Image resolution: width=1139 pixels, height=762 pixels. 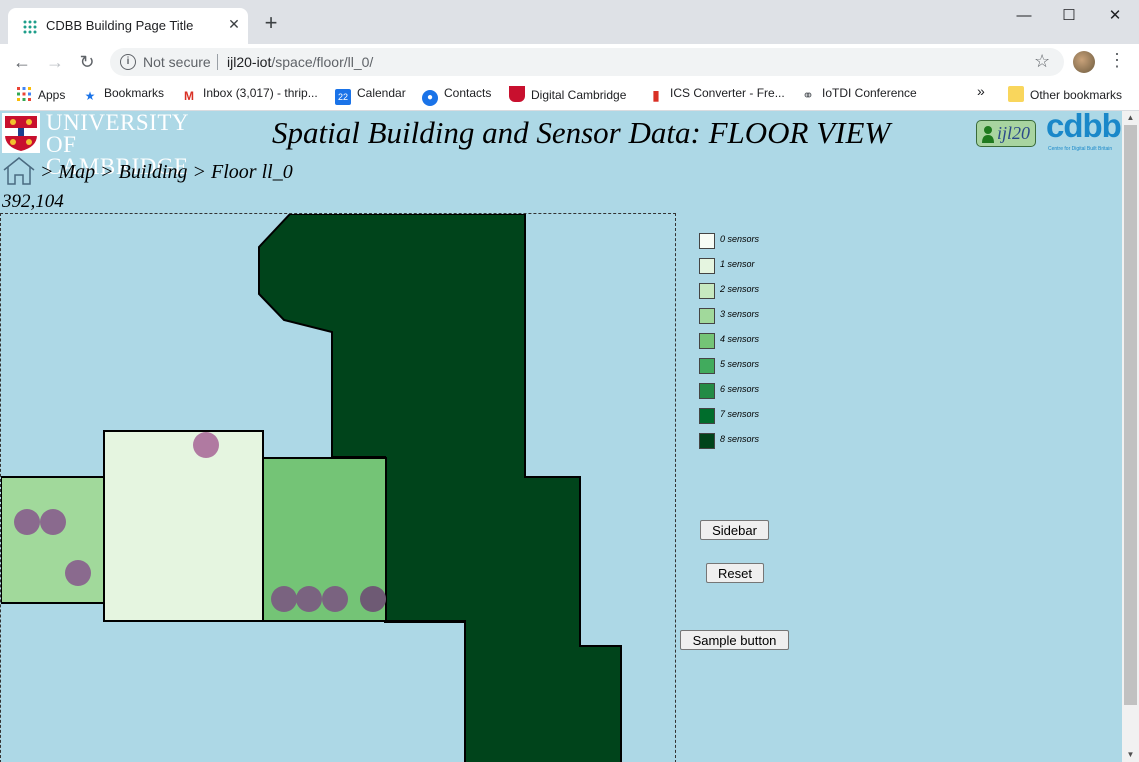 I want to click on contacts-icon: ●, so click(x=430, y=98).